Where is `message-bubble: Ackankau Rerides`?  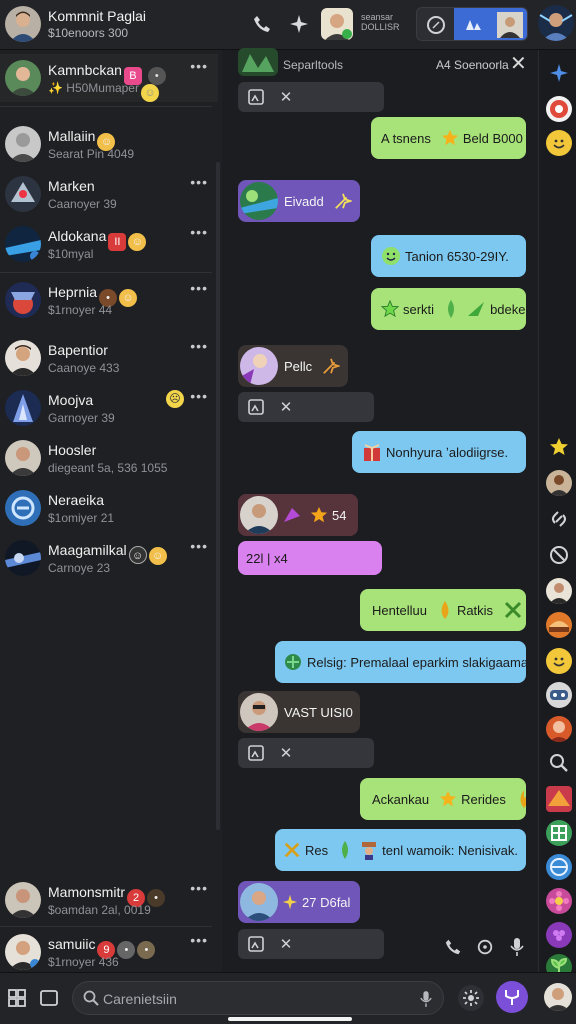
message-bubble: Ackankau Rerides is located at coordinates (443, 799).